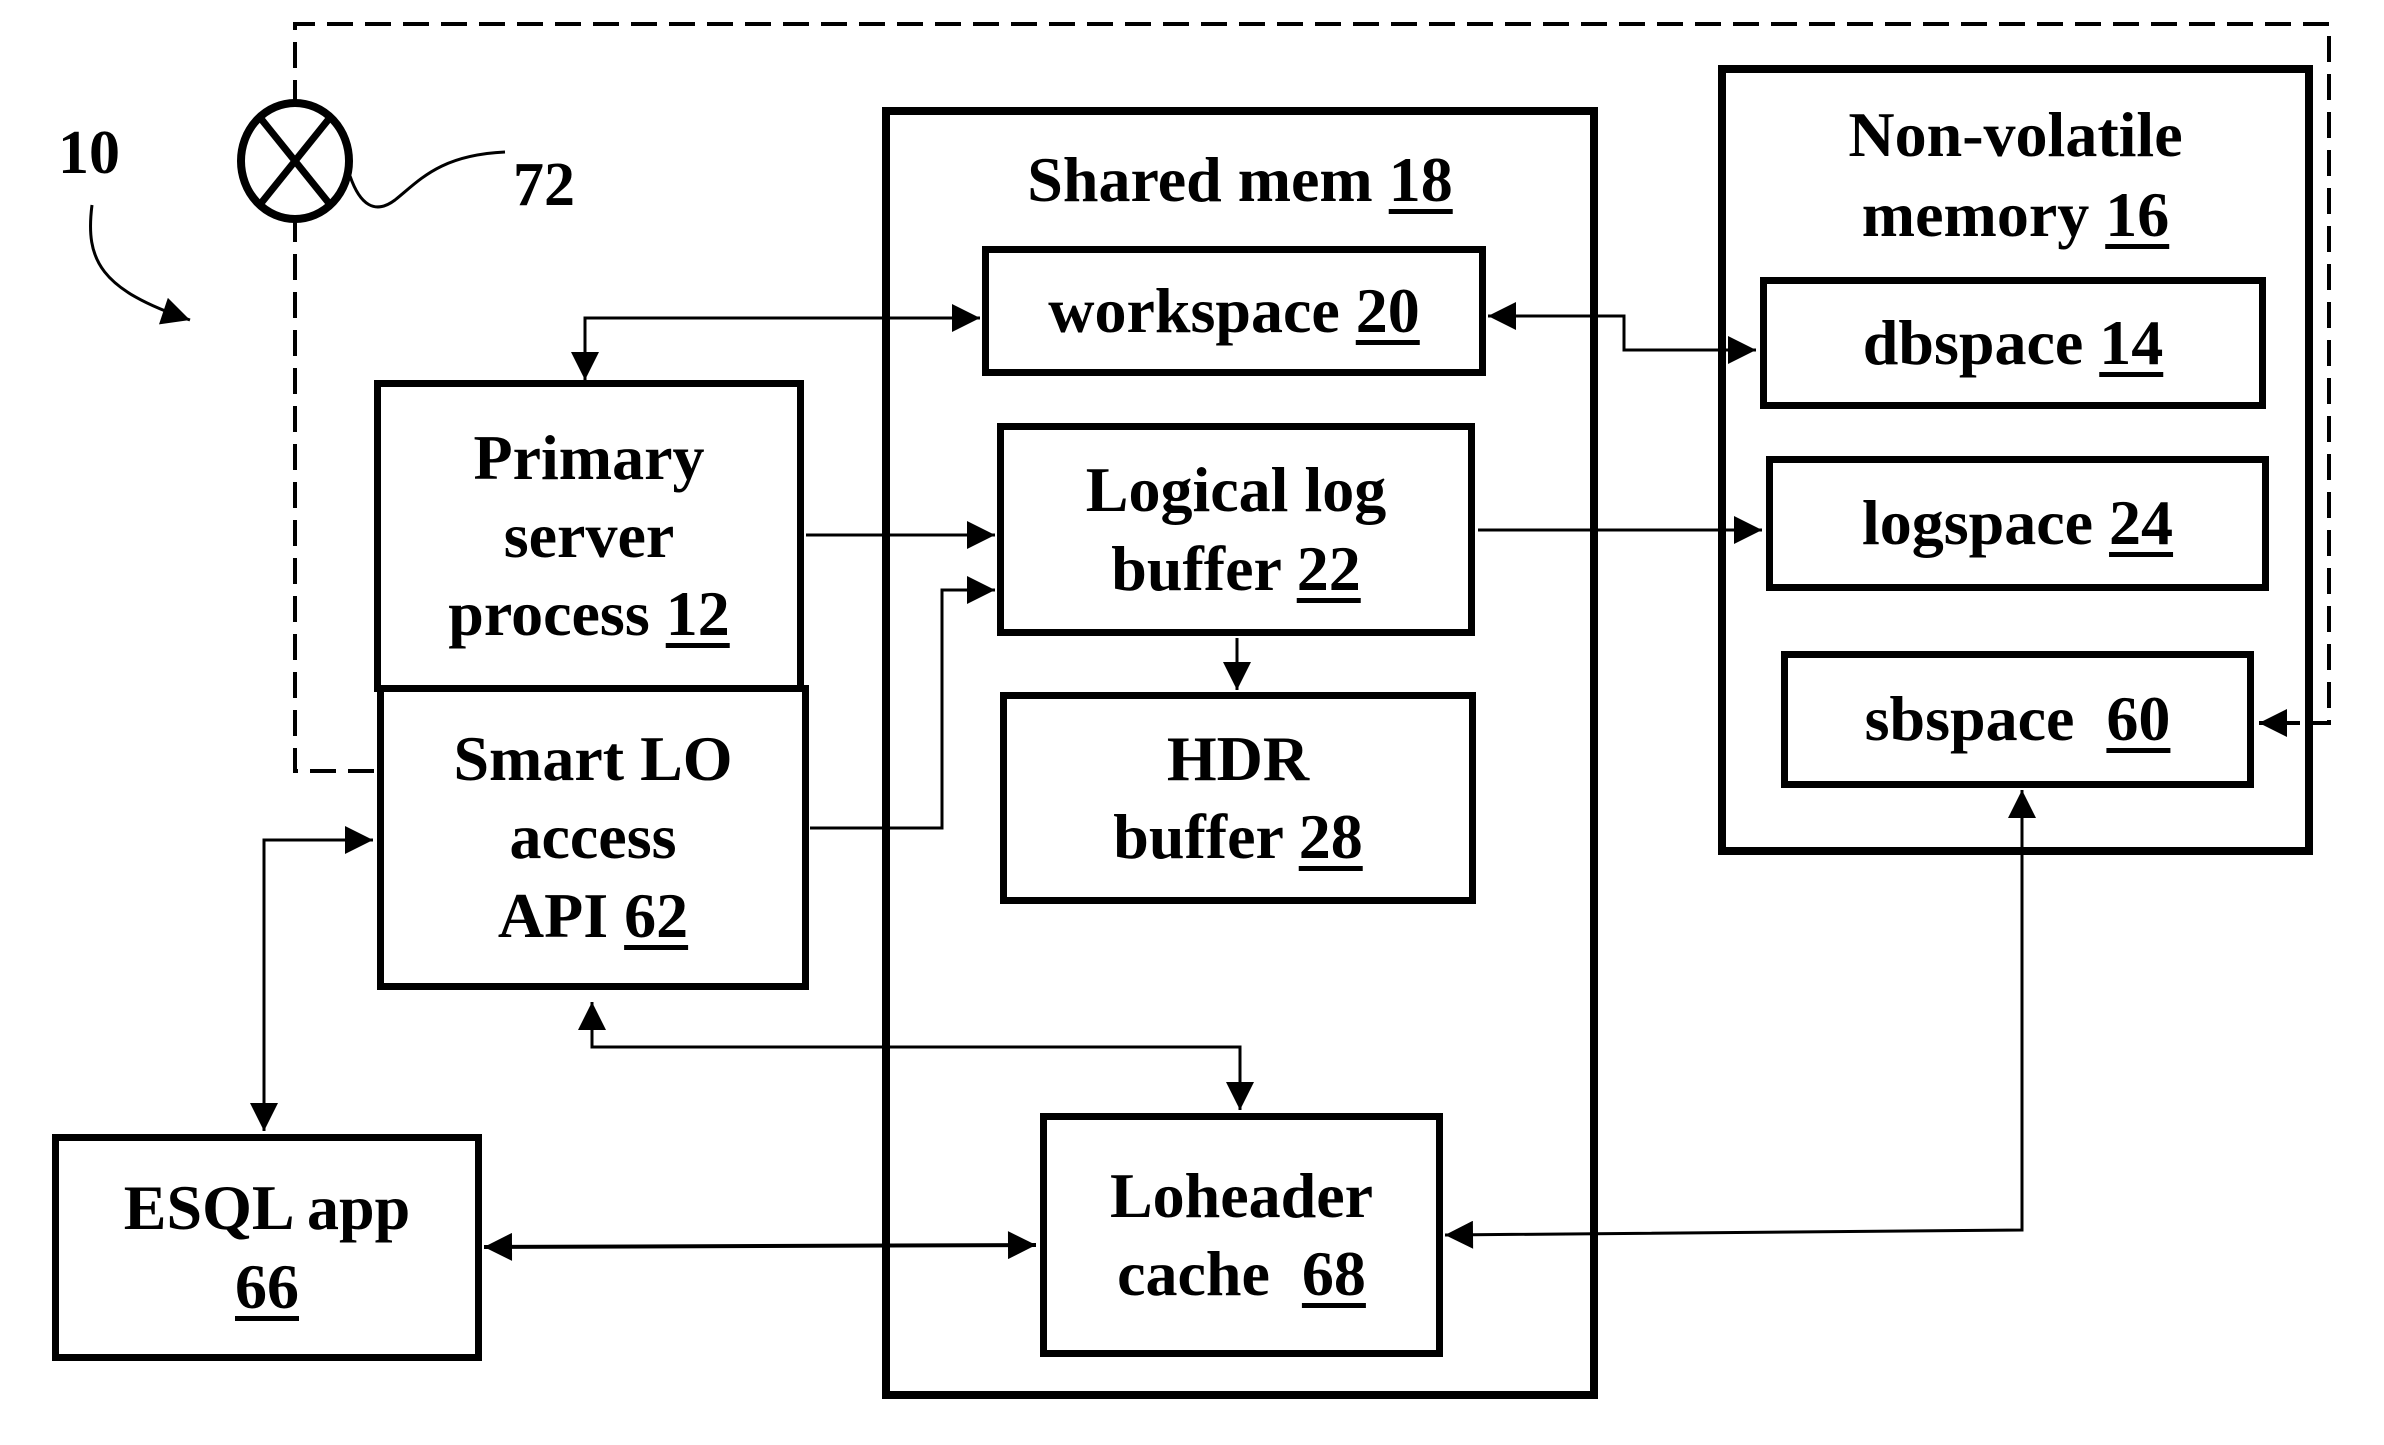 The height and width of the screenshot is (1445, 2384). Describe the element at coordinates (656, 915) in the screenshot. I see `smart-lo-number: 62` at that location.